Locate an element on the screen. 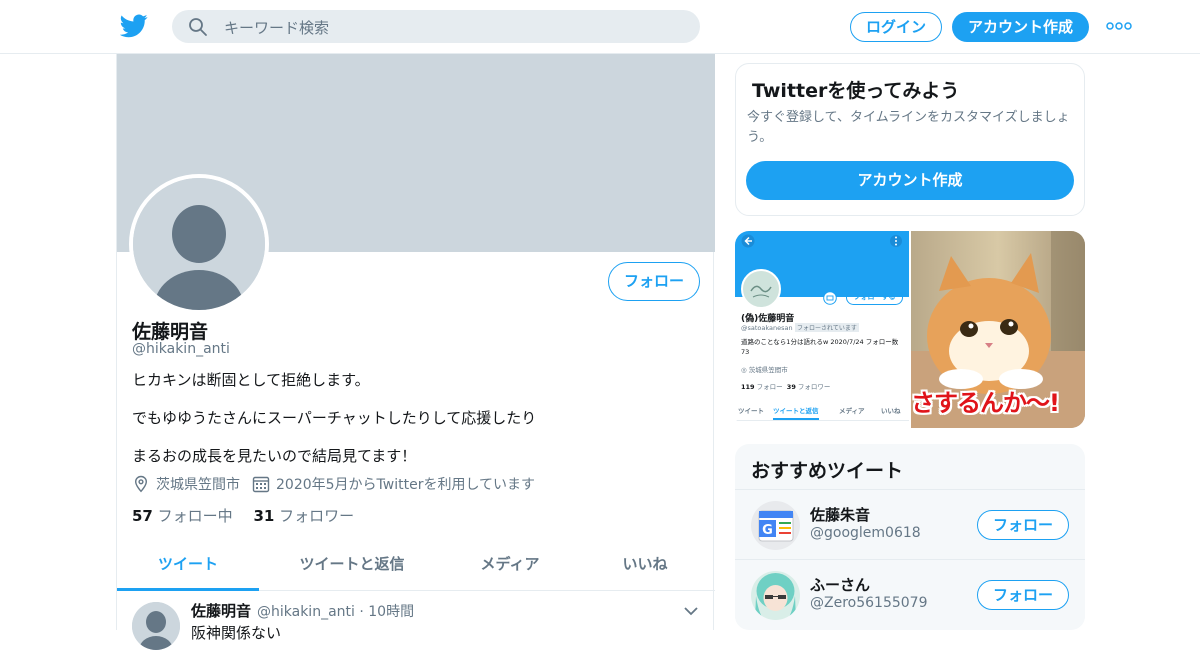 The height and width of the screenshot is (650, 1200). recommended-name: ふーさん is located at coordinates (840, 584).